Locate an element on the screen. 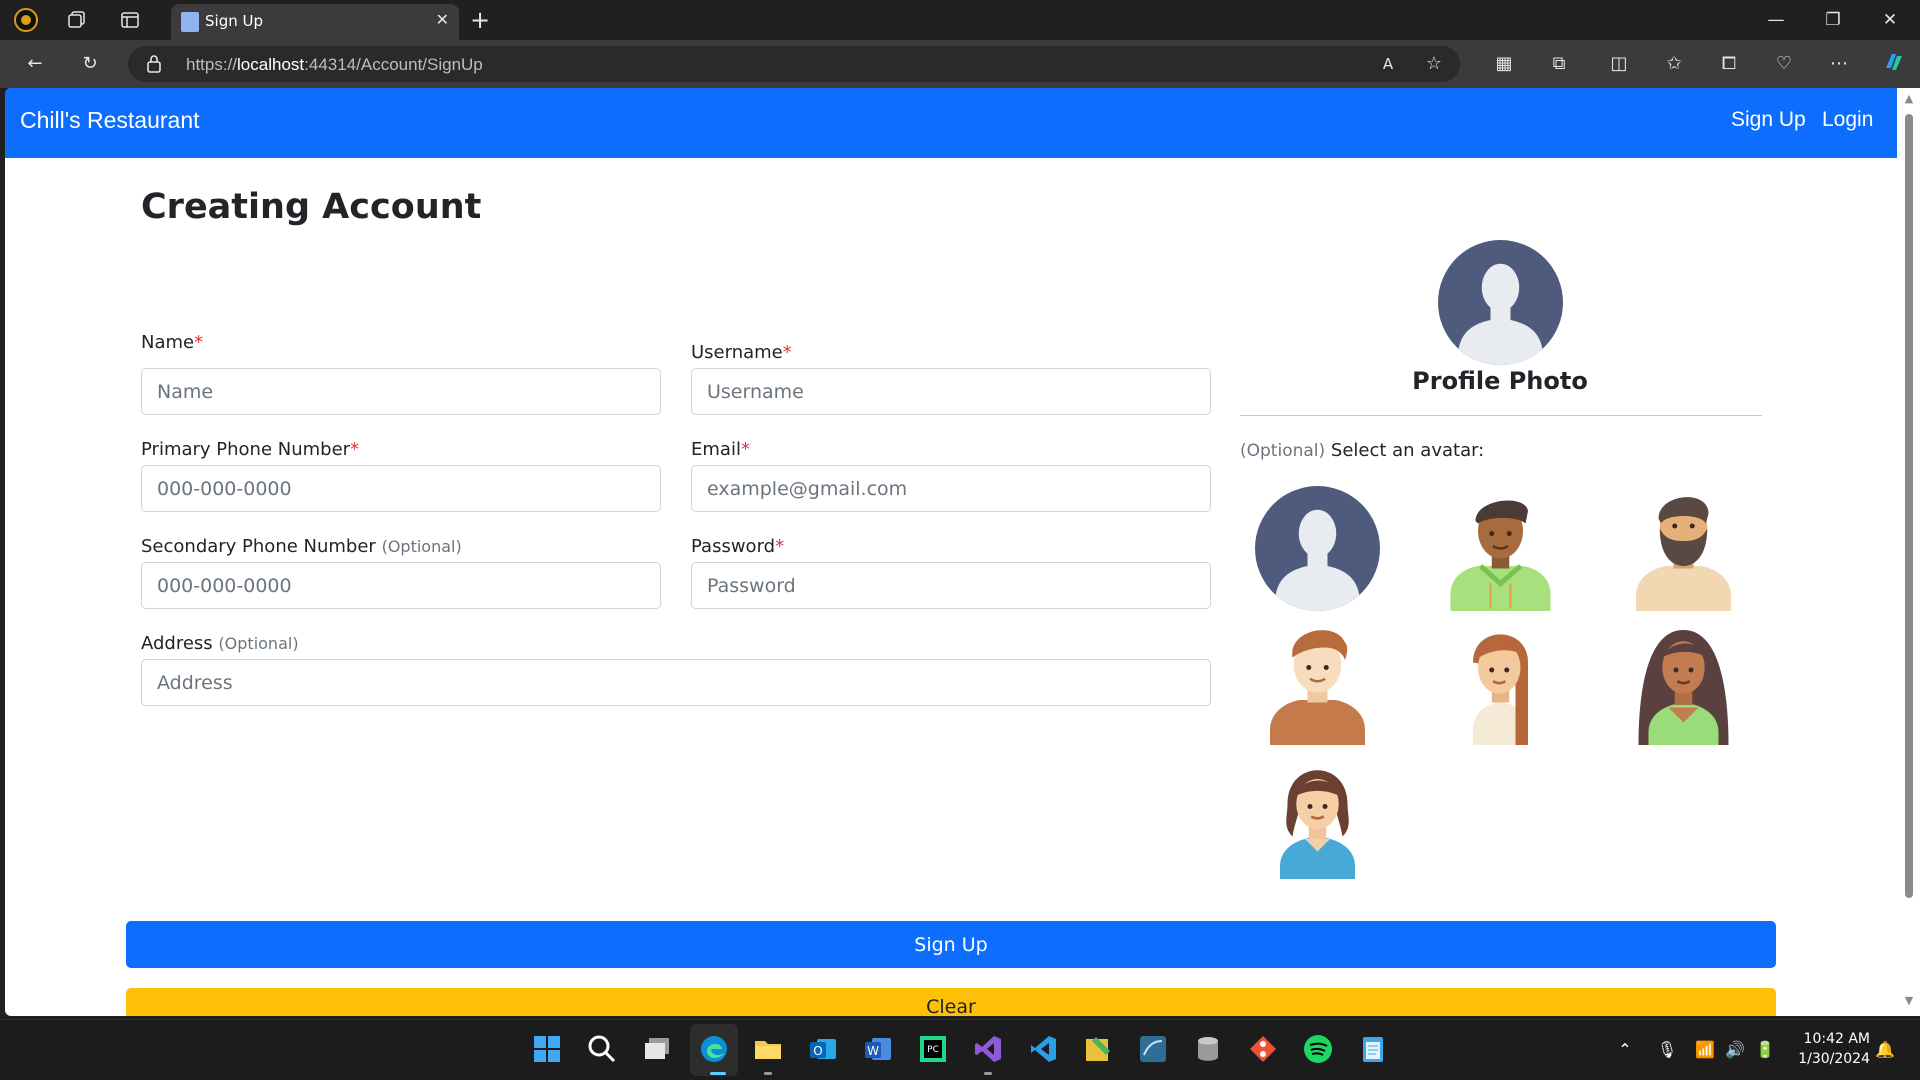  scrollbar-thumb is located at coordinates (1909, 506).